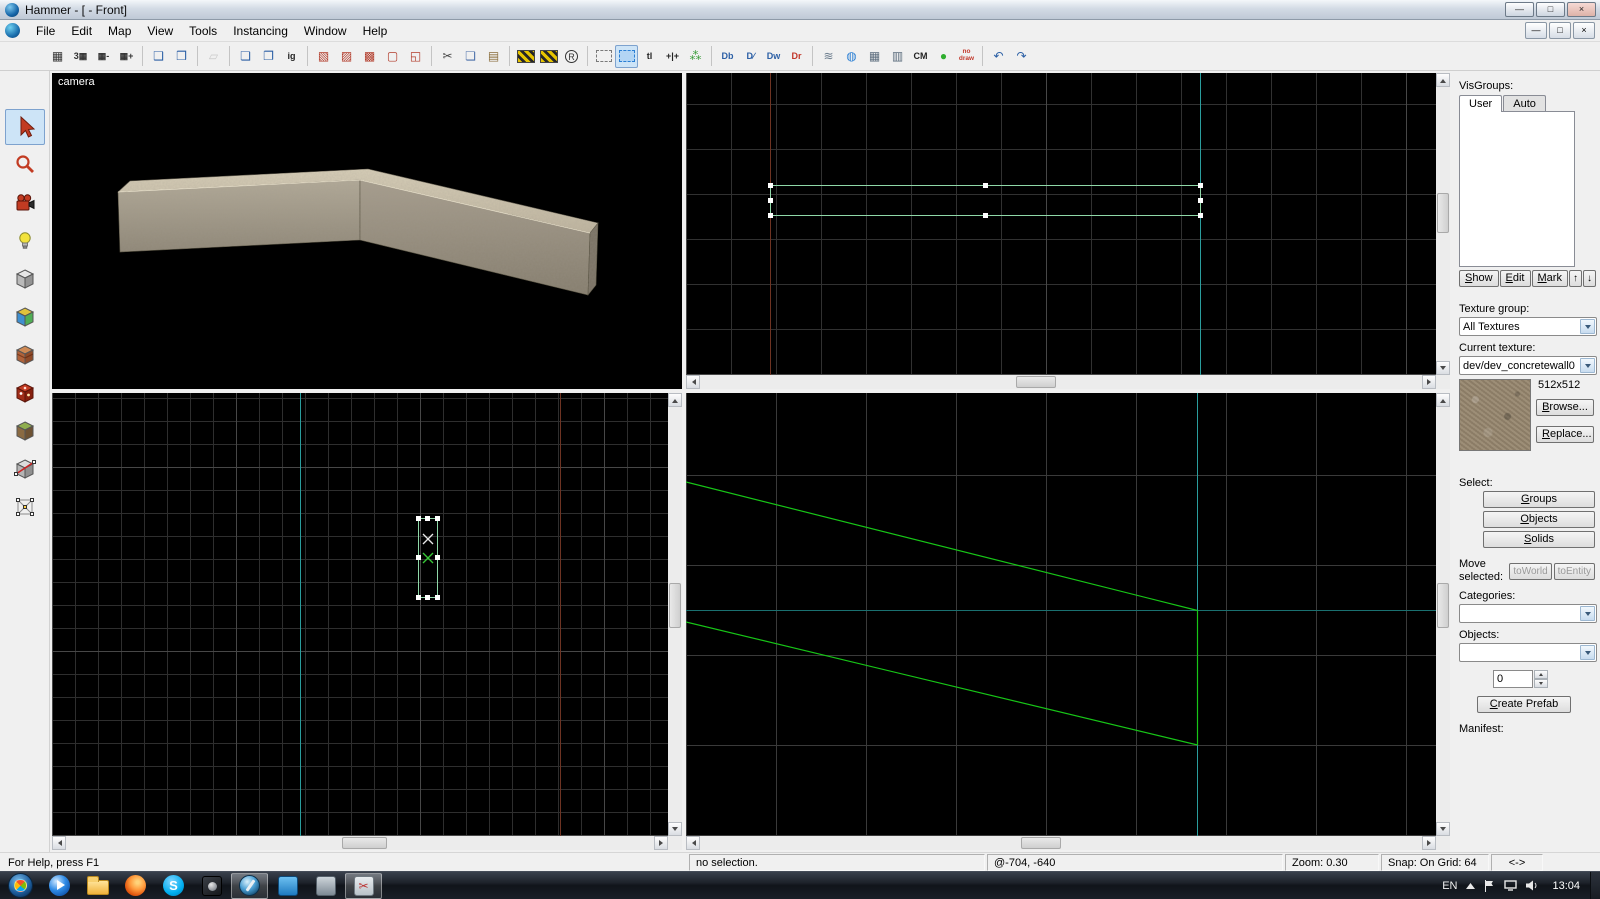 This screenshot has height=899, width=1600. What do you see at coordinates (1528, 613) in the screenshot?
I see `categories-select` at bounding box center [1528, 613].